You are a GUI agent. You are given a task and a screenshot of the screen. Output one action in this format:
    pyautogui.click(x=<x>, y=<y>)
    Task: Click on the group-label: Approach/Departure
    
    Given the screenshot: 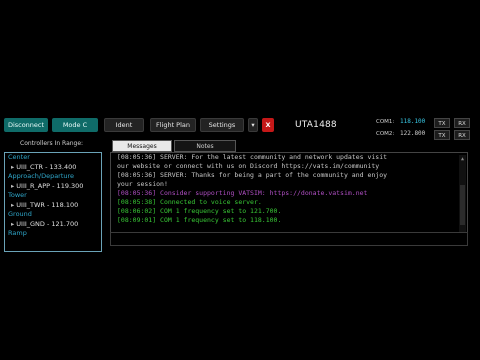 What is the action you would take?
    pyautogui.click(x=41, y=176)
    